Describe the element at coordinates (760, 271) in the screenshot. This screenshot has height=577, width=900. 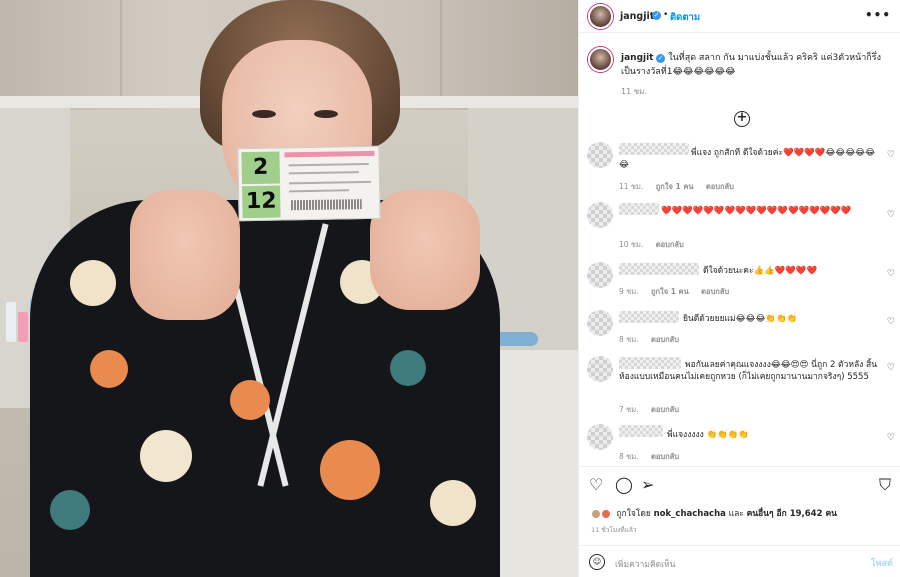
I see `comment-text: ดีใจด้วยนะคะ👍👍❤️❤️❤️❤️` at that location.